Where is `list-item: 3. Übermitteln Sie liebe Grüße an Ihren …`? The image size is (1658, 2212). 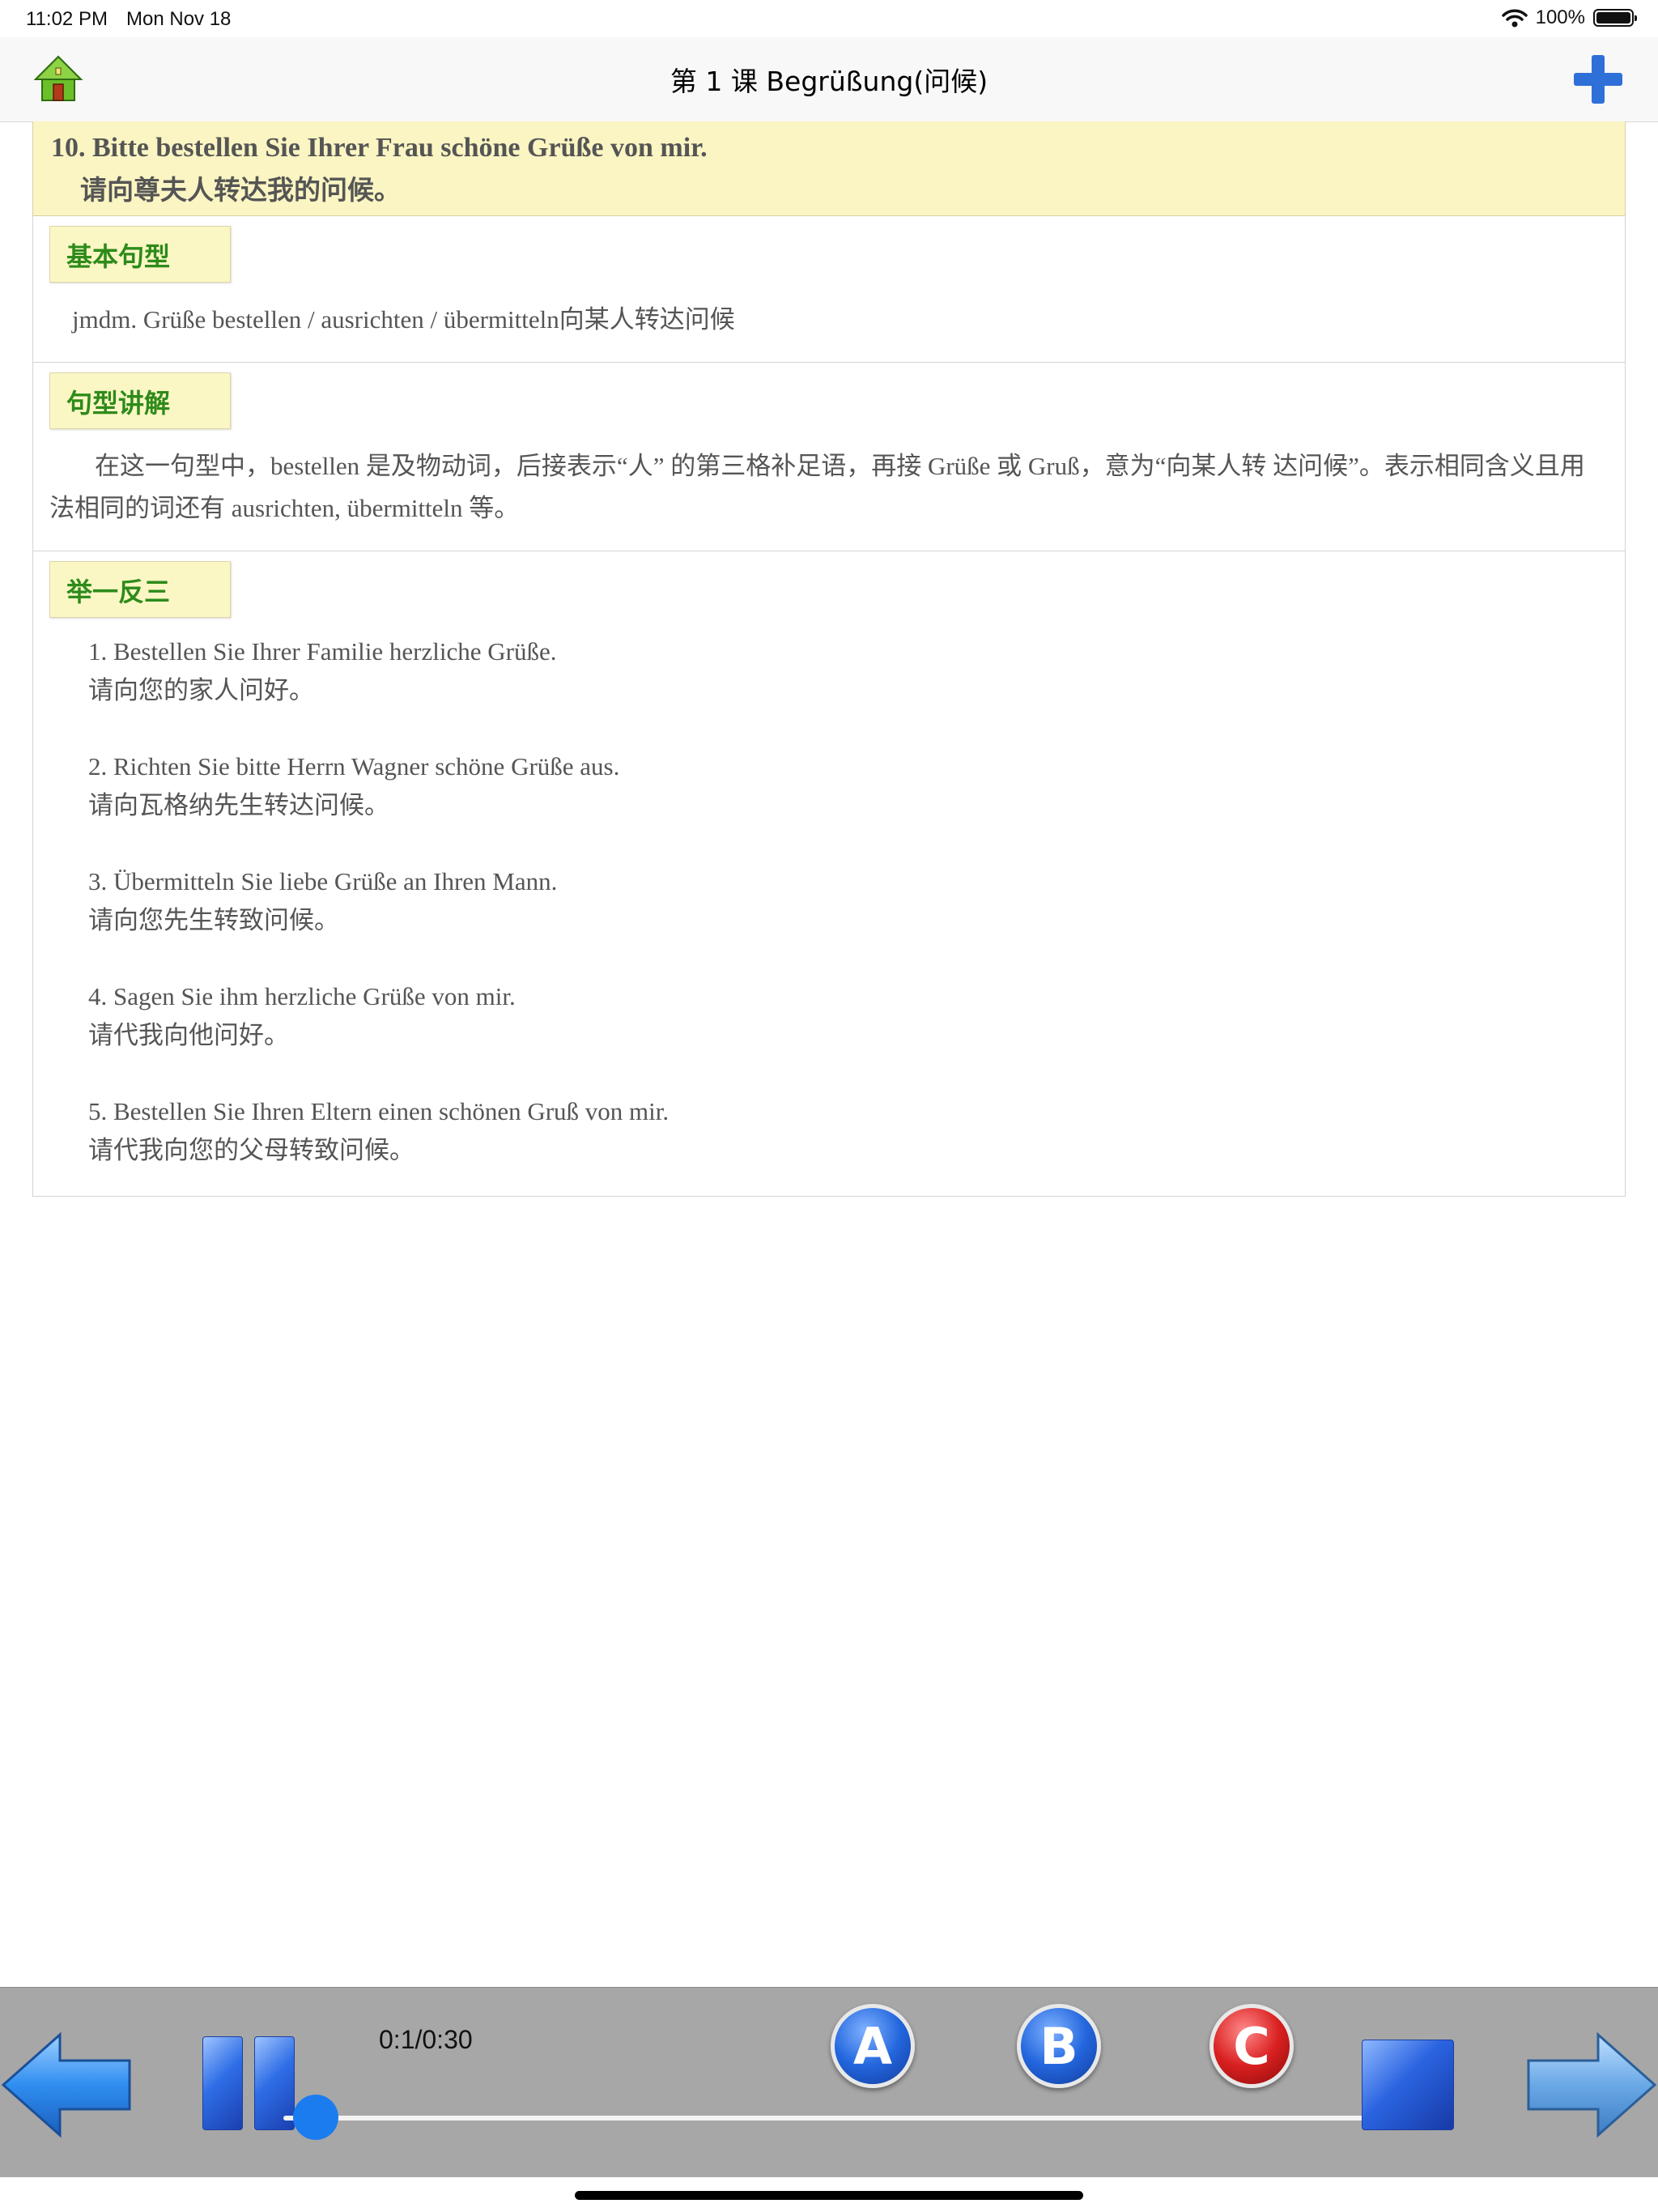 list-item: 3. Übermitteln Sie liebe Grüße an Ihren … is located at coordinates (848, 901).